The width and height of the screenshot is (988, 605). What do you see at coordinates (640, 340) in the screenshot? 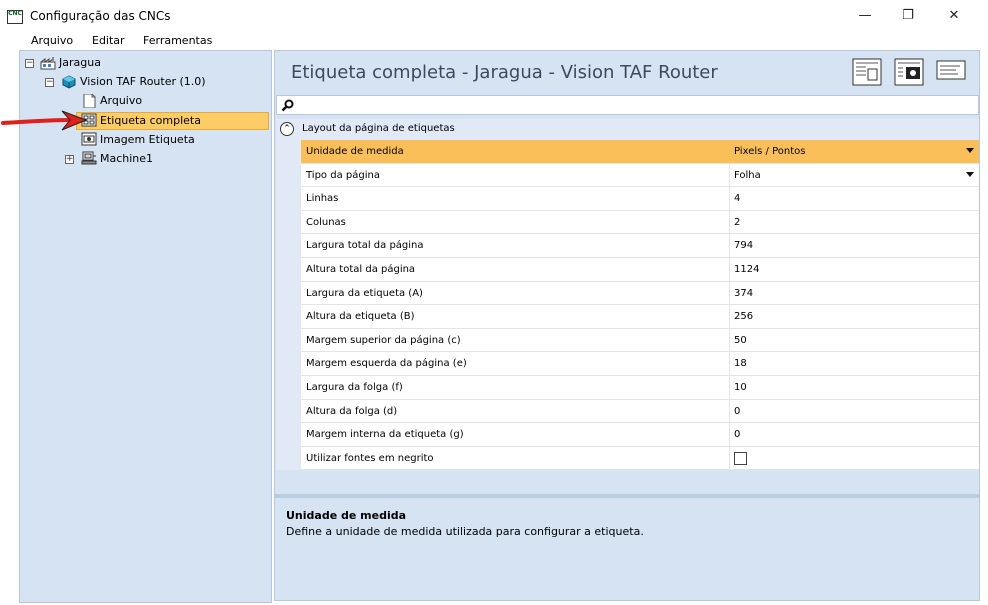
I see `property-row-margem-superior: Margem superior da página (c) 50` at bounding box center [640, 340].